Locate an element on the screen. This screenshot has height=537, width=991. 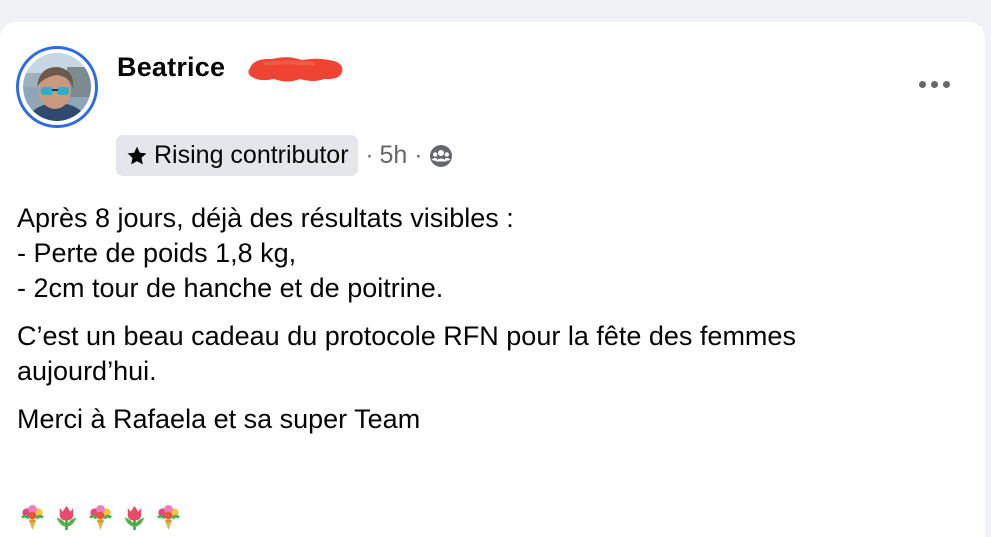
avatar-photo is located at coordinates (57, 87).